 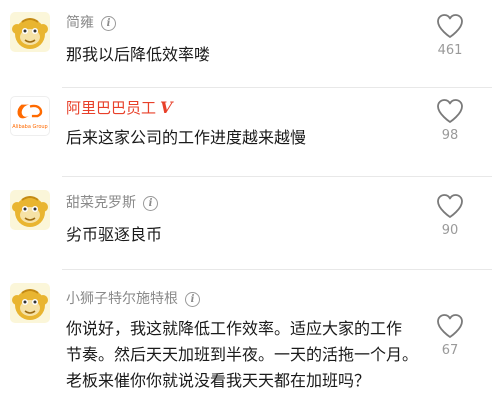 What do you see at coordinates (450, 230) in the screenshot?
I see `like-count: 90` at bounding box center [450, 230].